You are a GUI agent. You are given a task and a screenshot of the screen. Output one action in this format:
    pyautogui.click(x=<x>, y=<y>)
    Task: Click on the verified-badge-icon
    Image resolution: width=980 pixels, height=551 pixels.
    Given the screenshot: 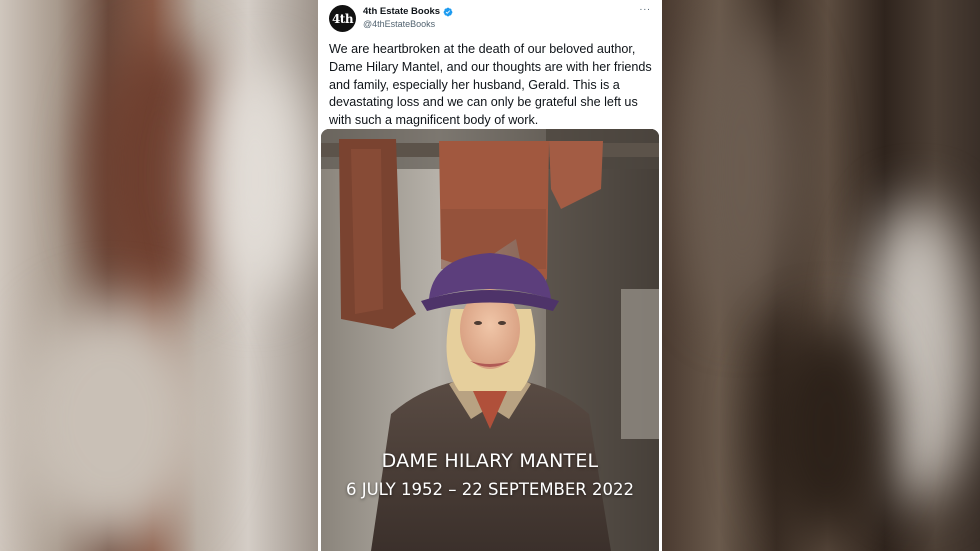 What is the action you would take?
    pyautogui.click(x=448, y=11)
    